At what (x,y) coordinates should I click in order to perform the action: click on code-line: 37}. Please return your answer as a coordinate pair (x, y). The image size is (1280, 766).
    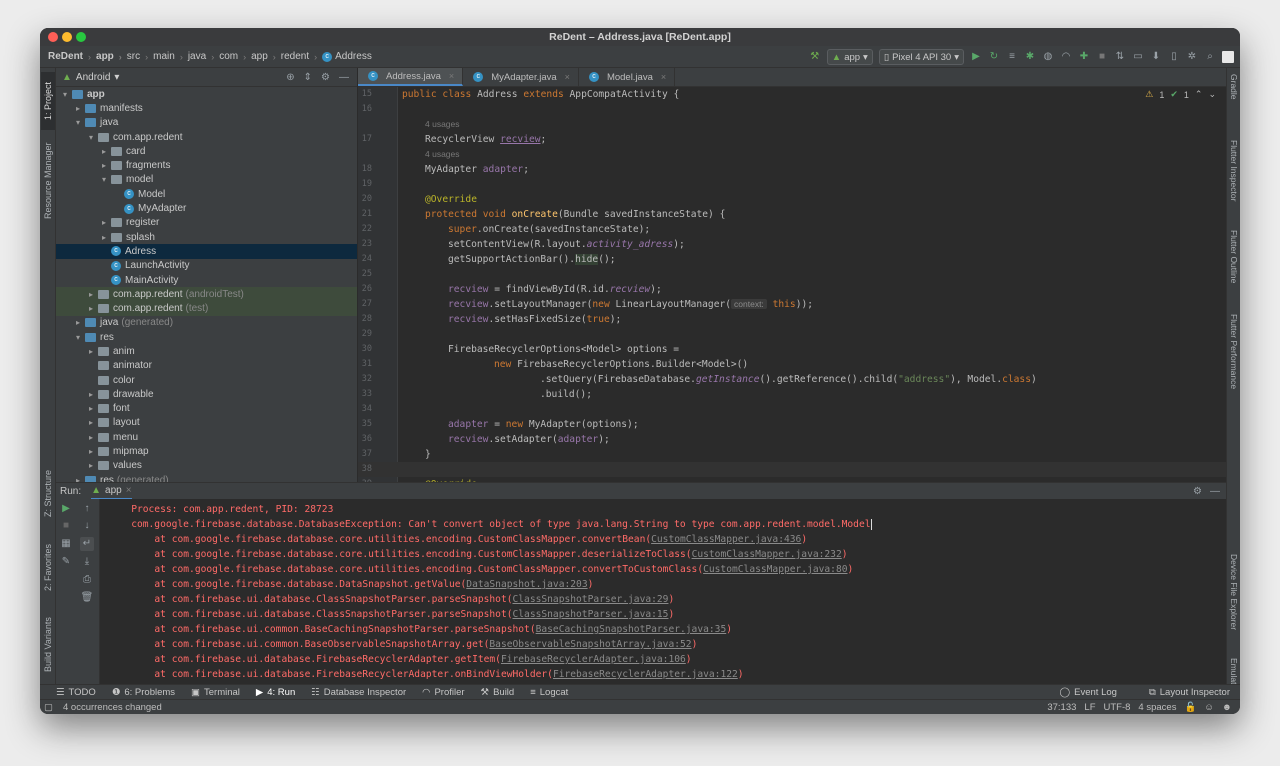
    Looking at the image, I should click on (792, 454).